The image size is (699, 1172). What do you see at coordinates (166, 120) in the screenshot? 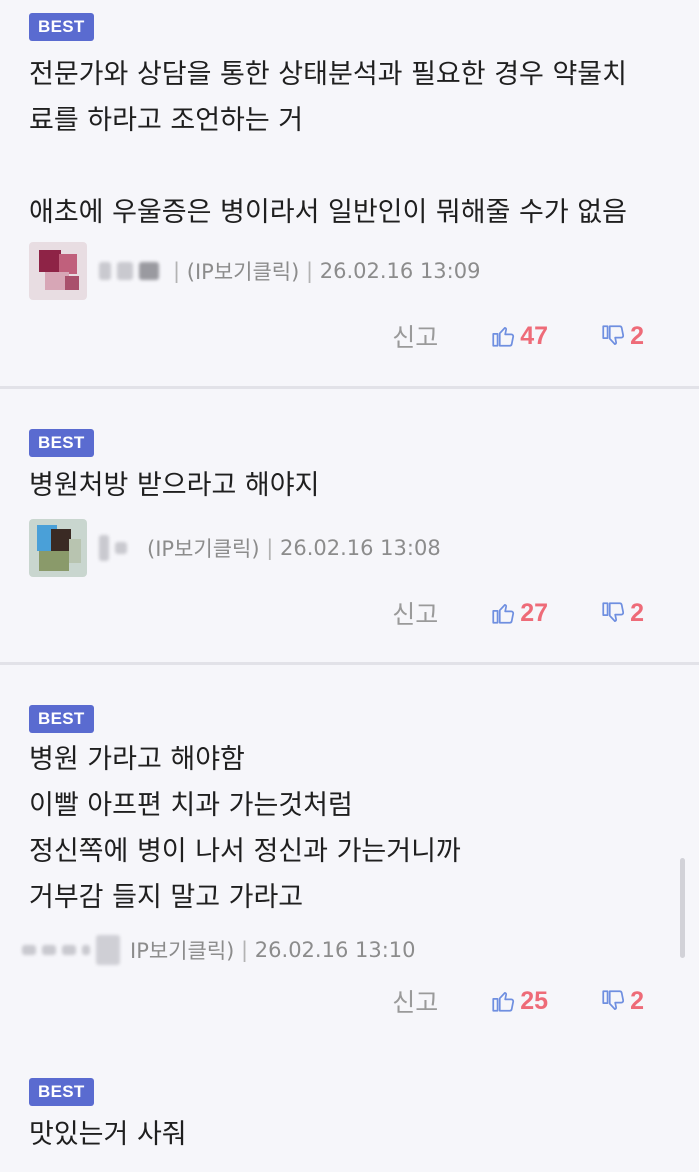
I see `comment-text-line: 료를 하라고 조언하는 거` at bounding box center [166, 120].